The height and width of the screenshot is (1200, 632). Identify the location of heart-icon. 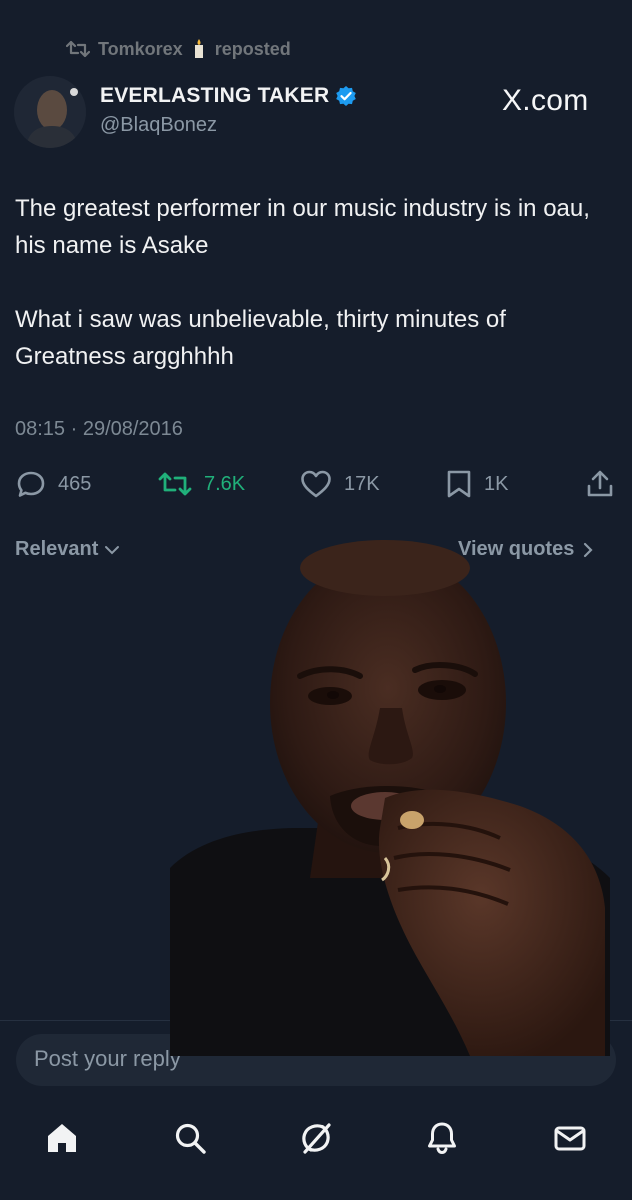
(316, 484).